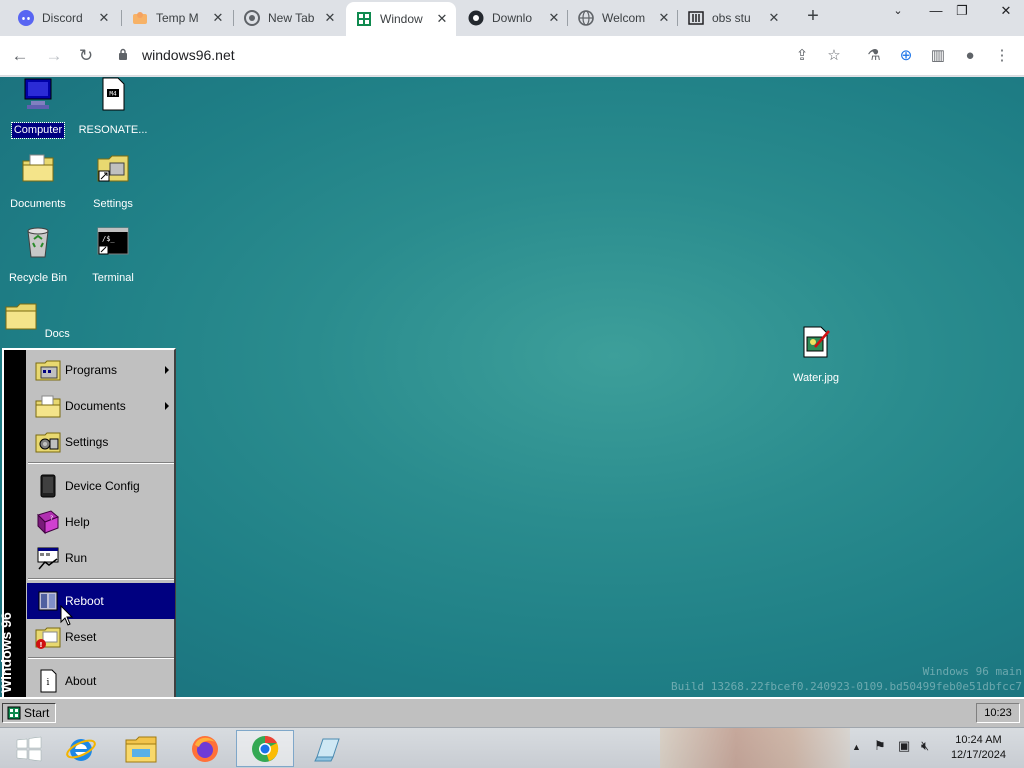 The height and width of the screenshot is (768, 1024). What do you see at coordinates (1006, 12) in the screenshot?
I see `close-window-button: ✕` at bounding box center [1006, 12].